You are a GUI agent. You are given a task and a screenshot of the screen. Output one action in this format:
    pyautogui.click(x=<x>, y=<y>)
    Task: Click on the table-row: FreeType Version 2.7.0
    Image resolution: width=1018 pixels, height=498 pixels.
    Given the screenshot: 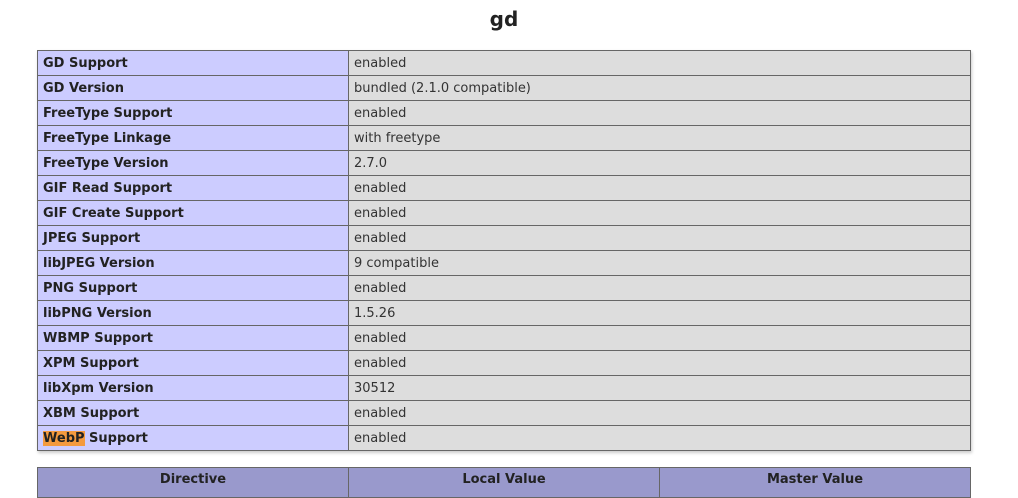 What is the action you would take?
    pyautogui.click(x=504, y=163)
    